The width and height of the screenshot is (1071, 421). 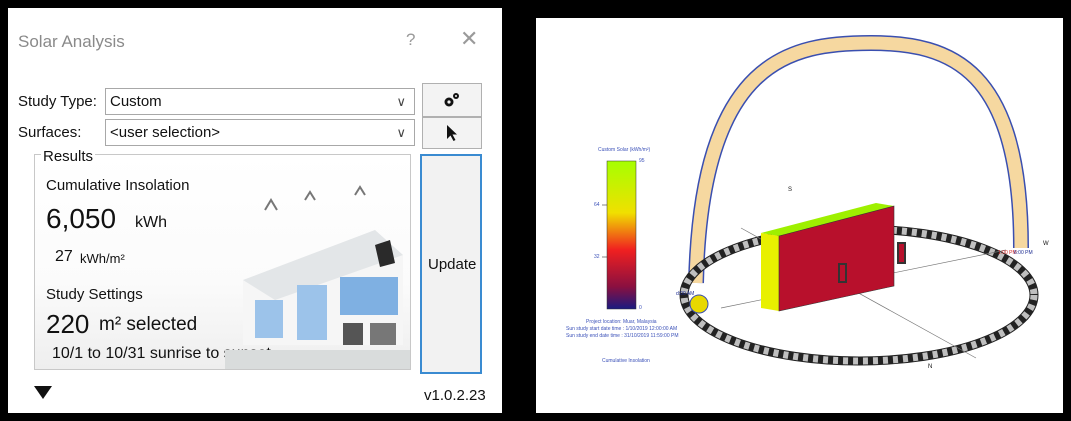 I want to click on settings-button, so click(x=452, y=100).